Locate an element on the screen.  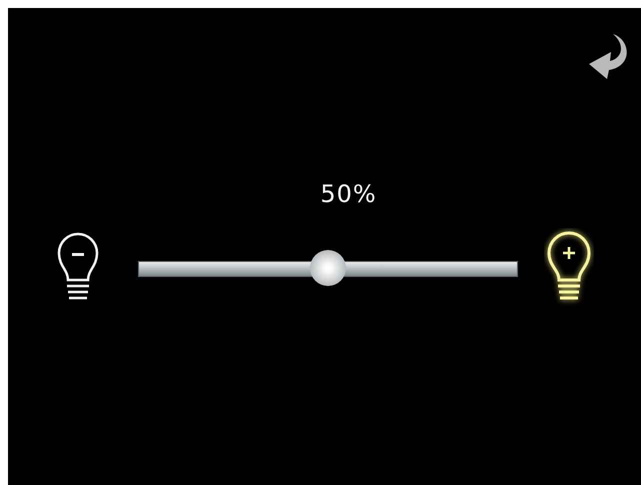
brightness-reading: 50% is located at coordinates (348, 194).